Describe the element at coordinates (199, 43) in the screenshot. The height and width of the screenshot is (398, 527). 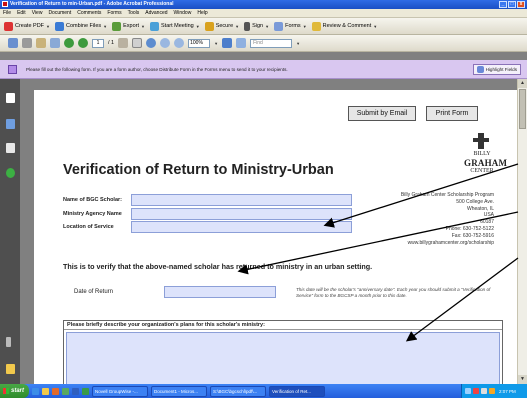
I see `zoom-level-select: 100%` at that location.